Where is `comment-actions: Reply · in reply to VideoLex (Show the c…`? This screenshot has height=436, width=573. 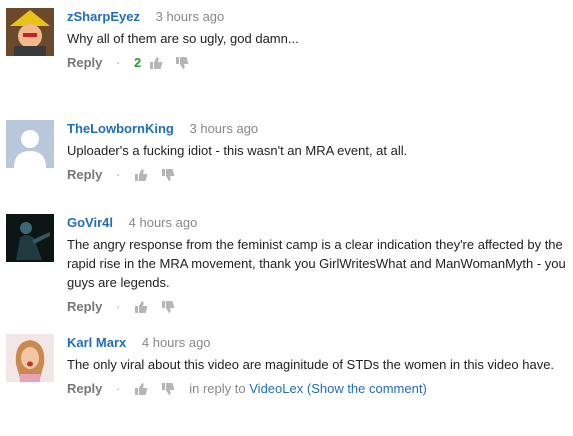
comment-actions: Reply · in reply to VideoLex (Show the c… is located at coordinates (317, 389).